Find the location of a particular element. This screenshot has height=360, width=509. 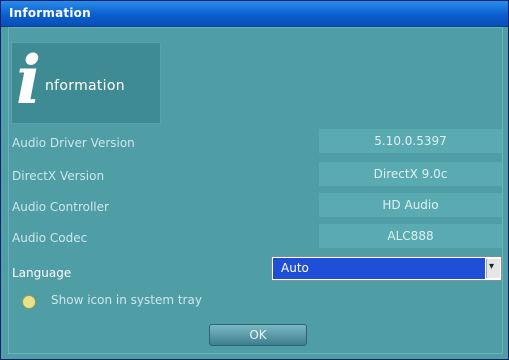

logo-word: nformation is located at coordinates (85, 86).